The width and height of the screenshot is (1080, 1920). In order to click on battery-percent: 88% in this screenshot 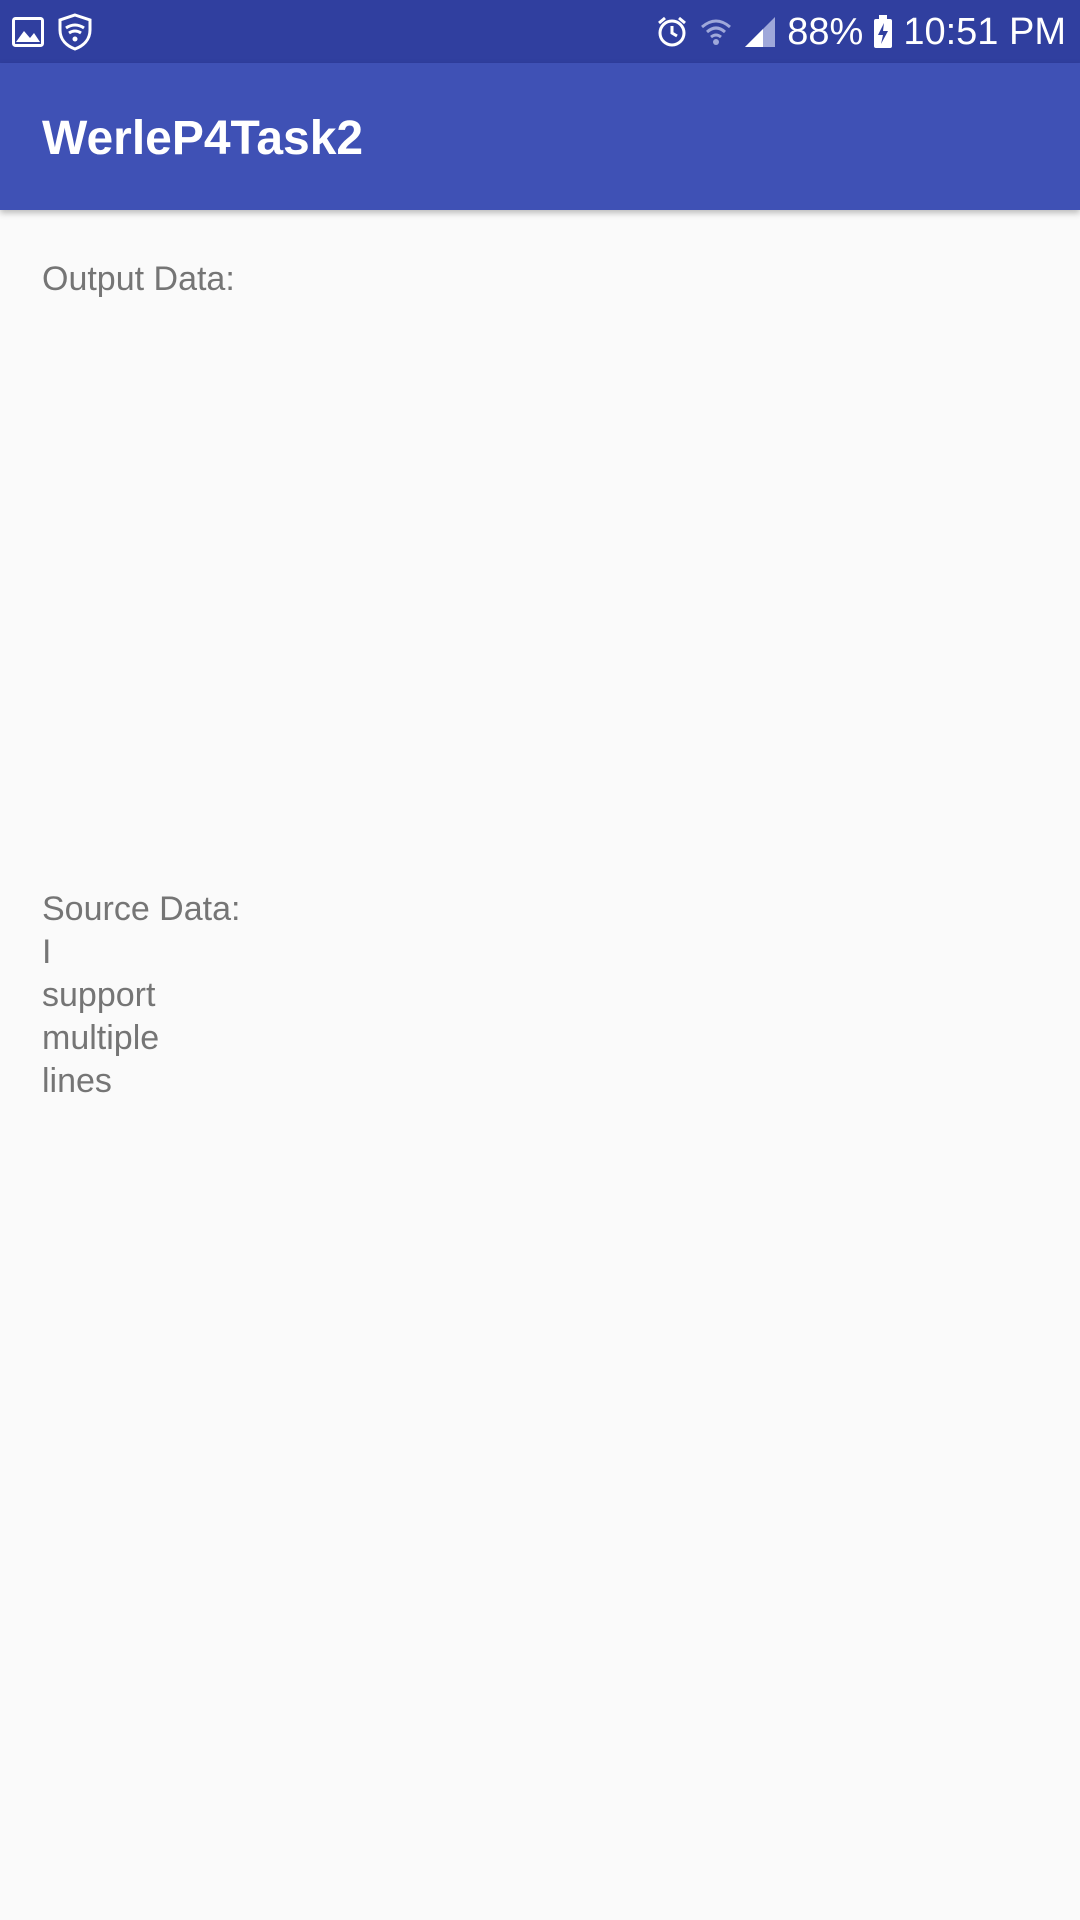, I will do `click(825, 32)`.